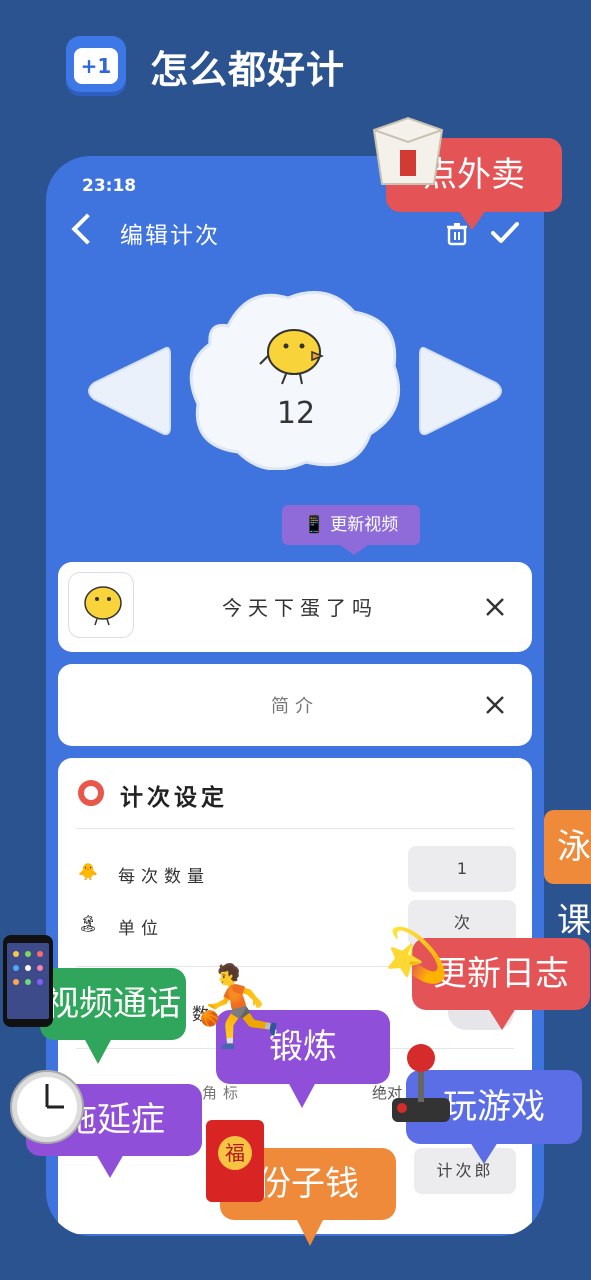  I want to click on row-label-unit: 单位, so click(141, 929).